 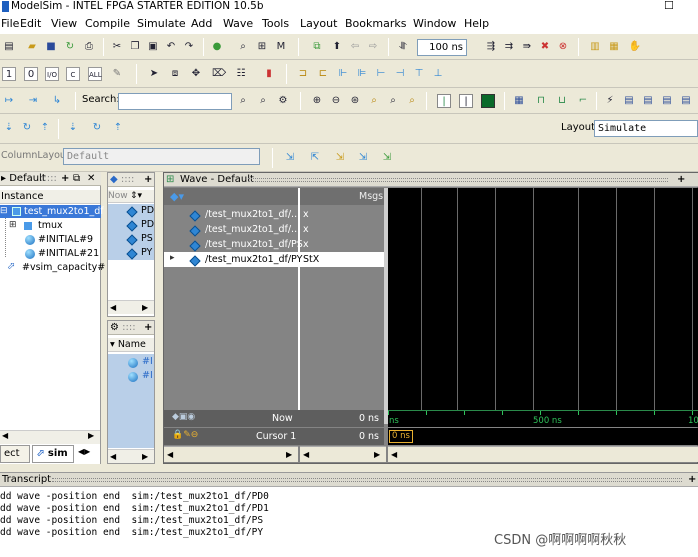 I want to click on object-item-pd0: PD, so click(x=147, y=210).